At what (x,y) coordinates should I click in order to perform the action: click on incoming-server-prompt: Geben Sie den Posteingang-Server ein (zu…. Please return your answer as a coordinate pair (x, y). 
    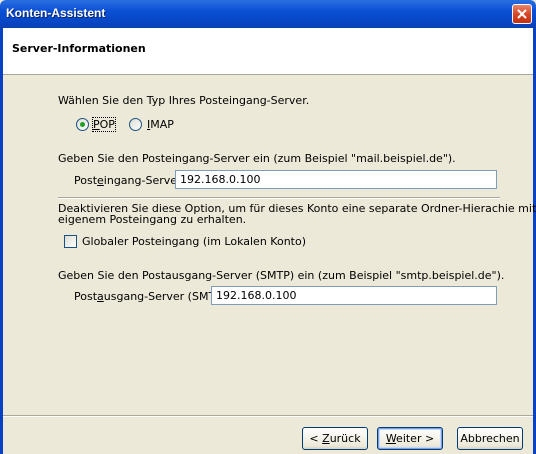
    Looking at the image, I should click on (257, 158).